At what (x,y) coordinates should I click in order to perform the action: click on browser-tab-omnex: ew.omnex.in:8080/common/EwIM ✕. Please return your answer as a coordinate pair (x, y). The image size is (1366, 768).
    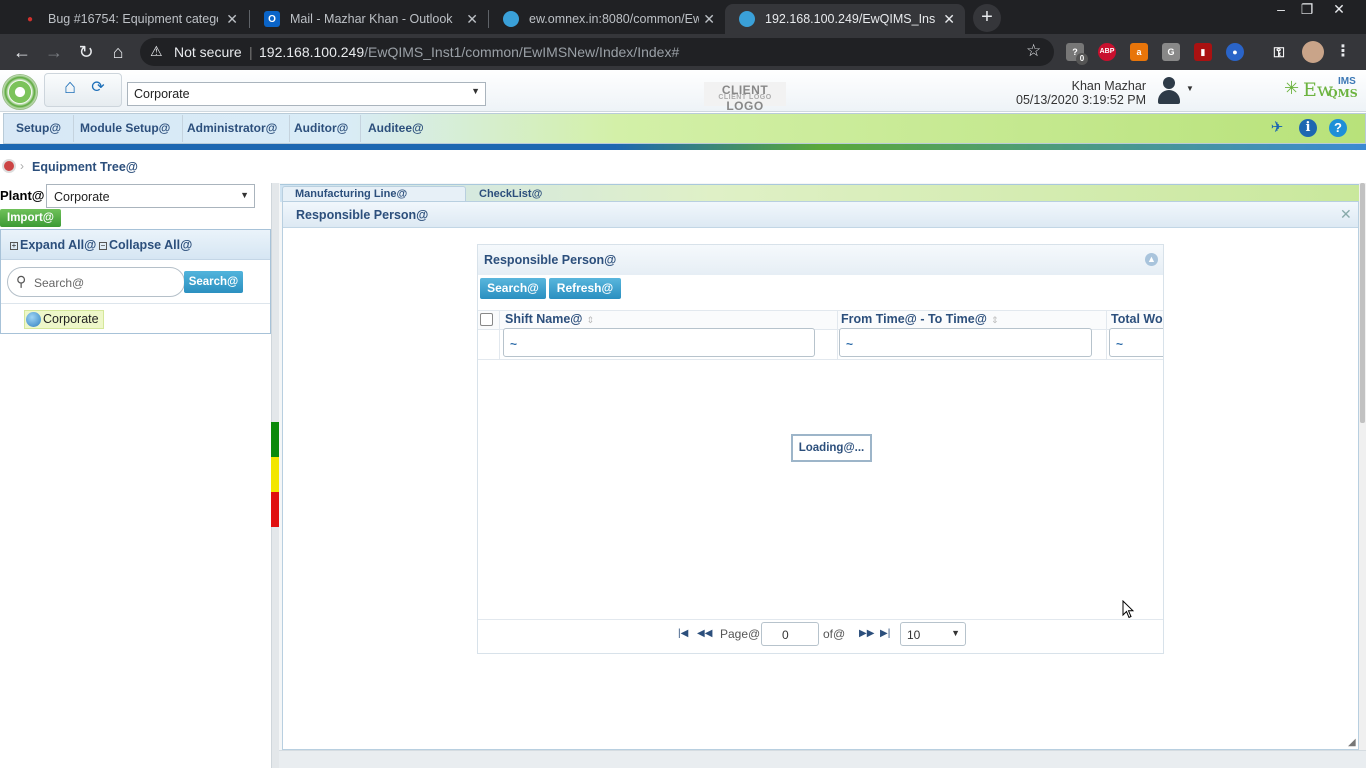
    Looking at the image, I should click on (607, 19).